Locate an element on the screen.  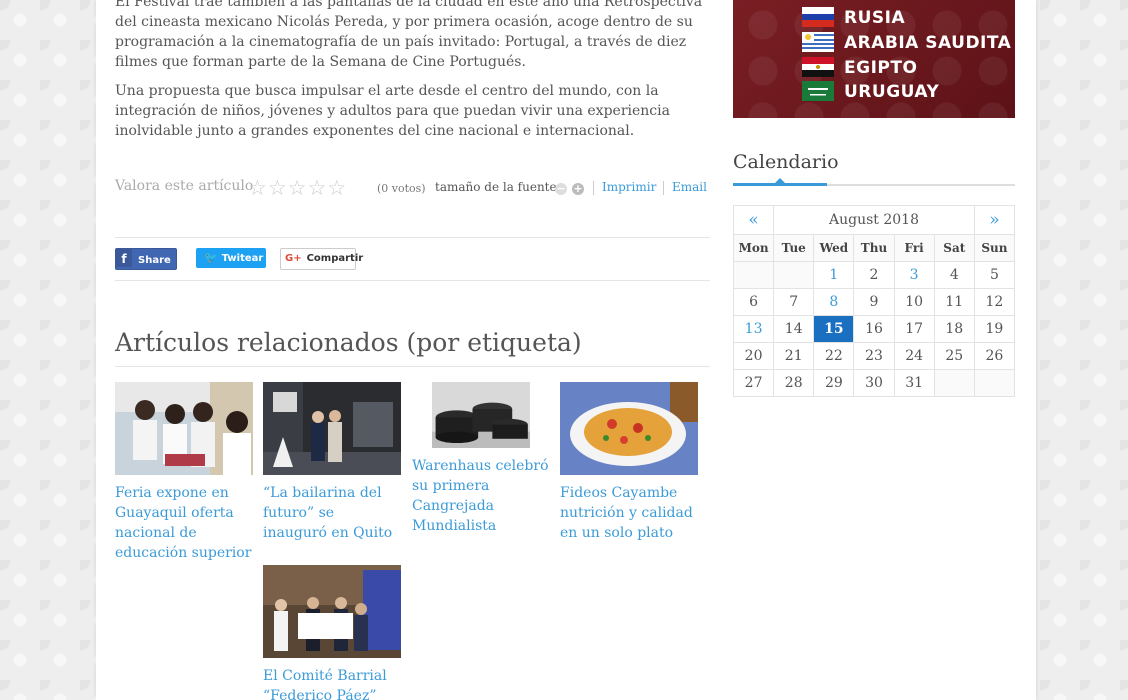
calendar-week-row: 12345 is located at coordinates (874, 275).